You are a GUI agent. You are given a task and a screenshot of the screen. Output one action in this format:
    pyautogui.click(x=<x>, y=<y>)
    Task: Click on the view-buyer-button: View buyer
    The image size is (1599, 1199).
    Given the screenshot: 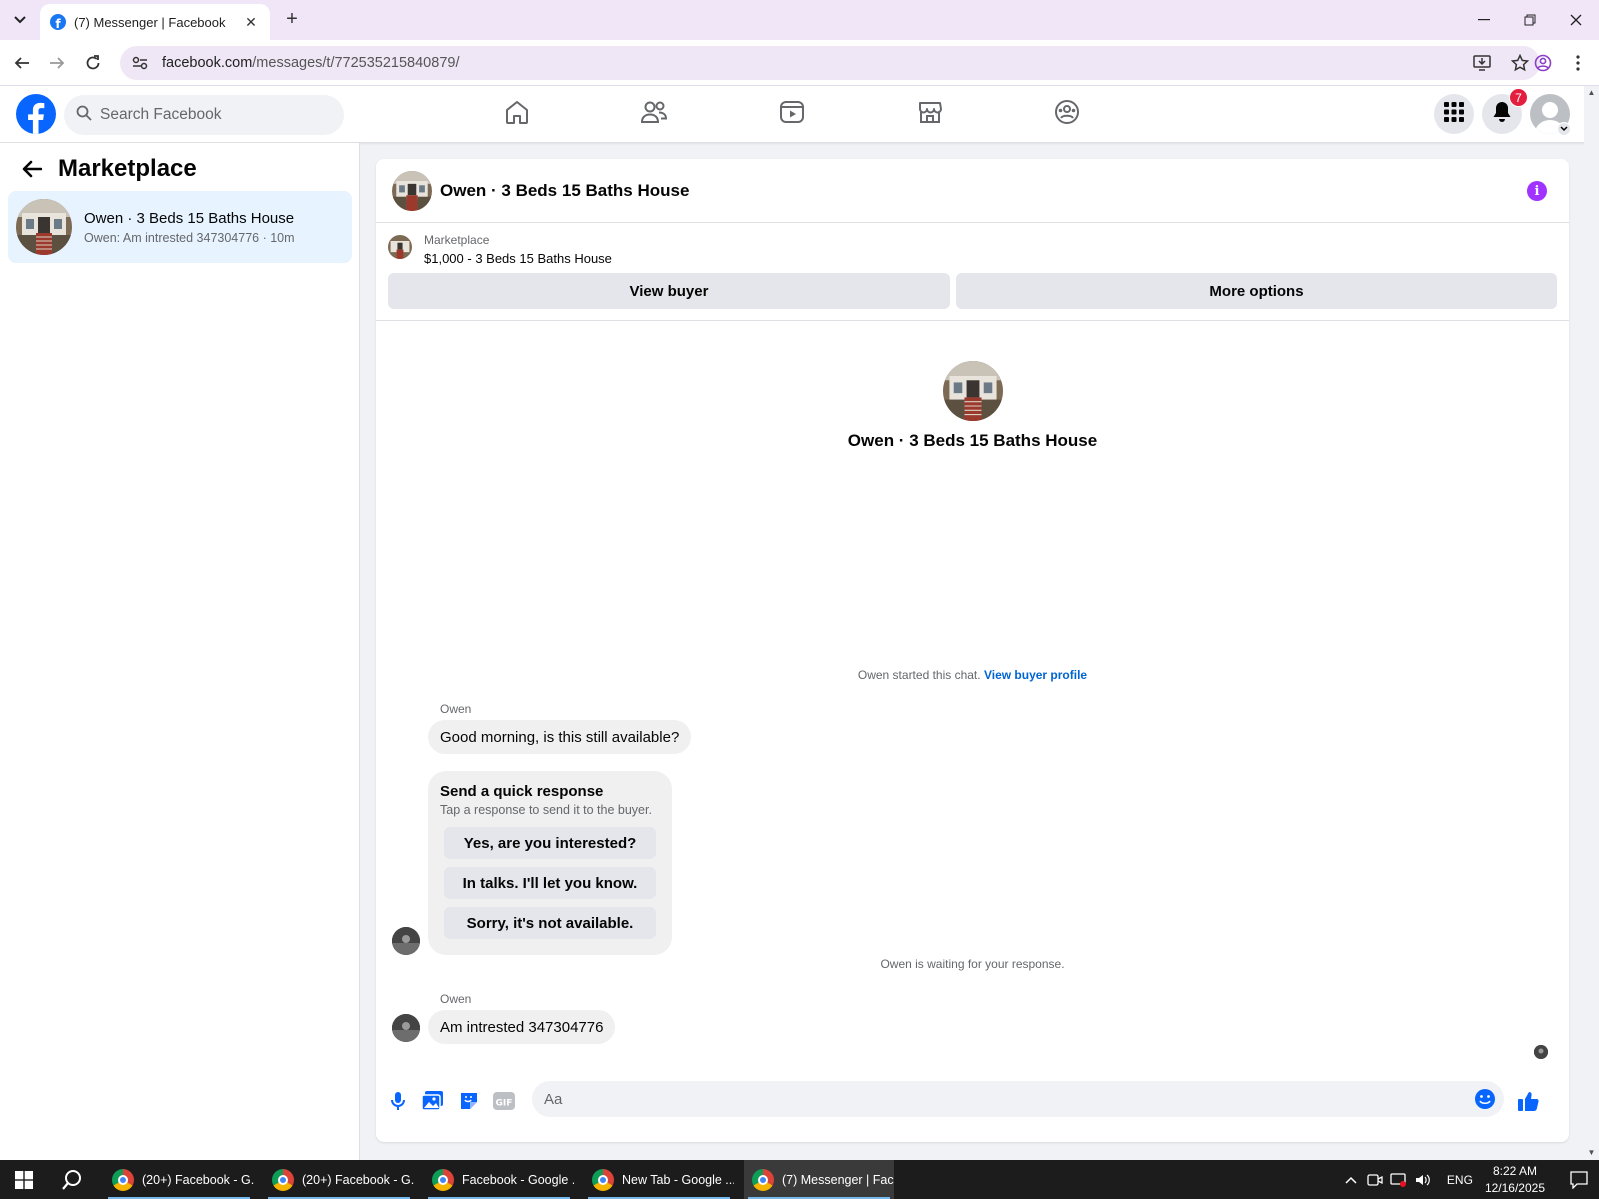 What is the action you would take?
    pyautogui.click(x=669, y=291)
    